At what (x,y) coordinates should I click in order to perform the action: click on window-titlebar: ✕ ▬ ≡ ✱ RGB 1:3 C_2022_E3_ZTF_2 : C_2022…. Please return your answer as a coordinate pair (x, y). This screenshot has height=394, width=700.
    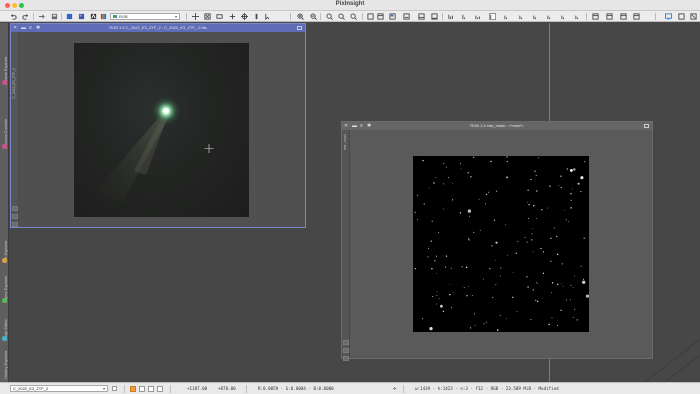
    Looking at the image, I should click on (158, 28).